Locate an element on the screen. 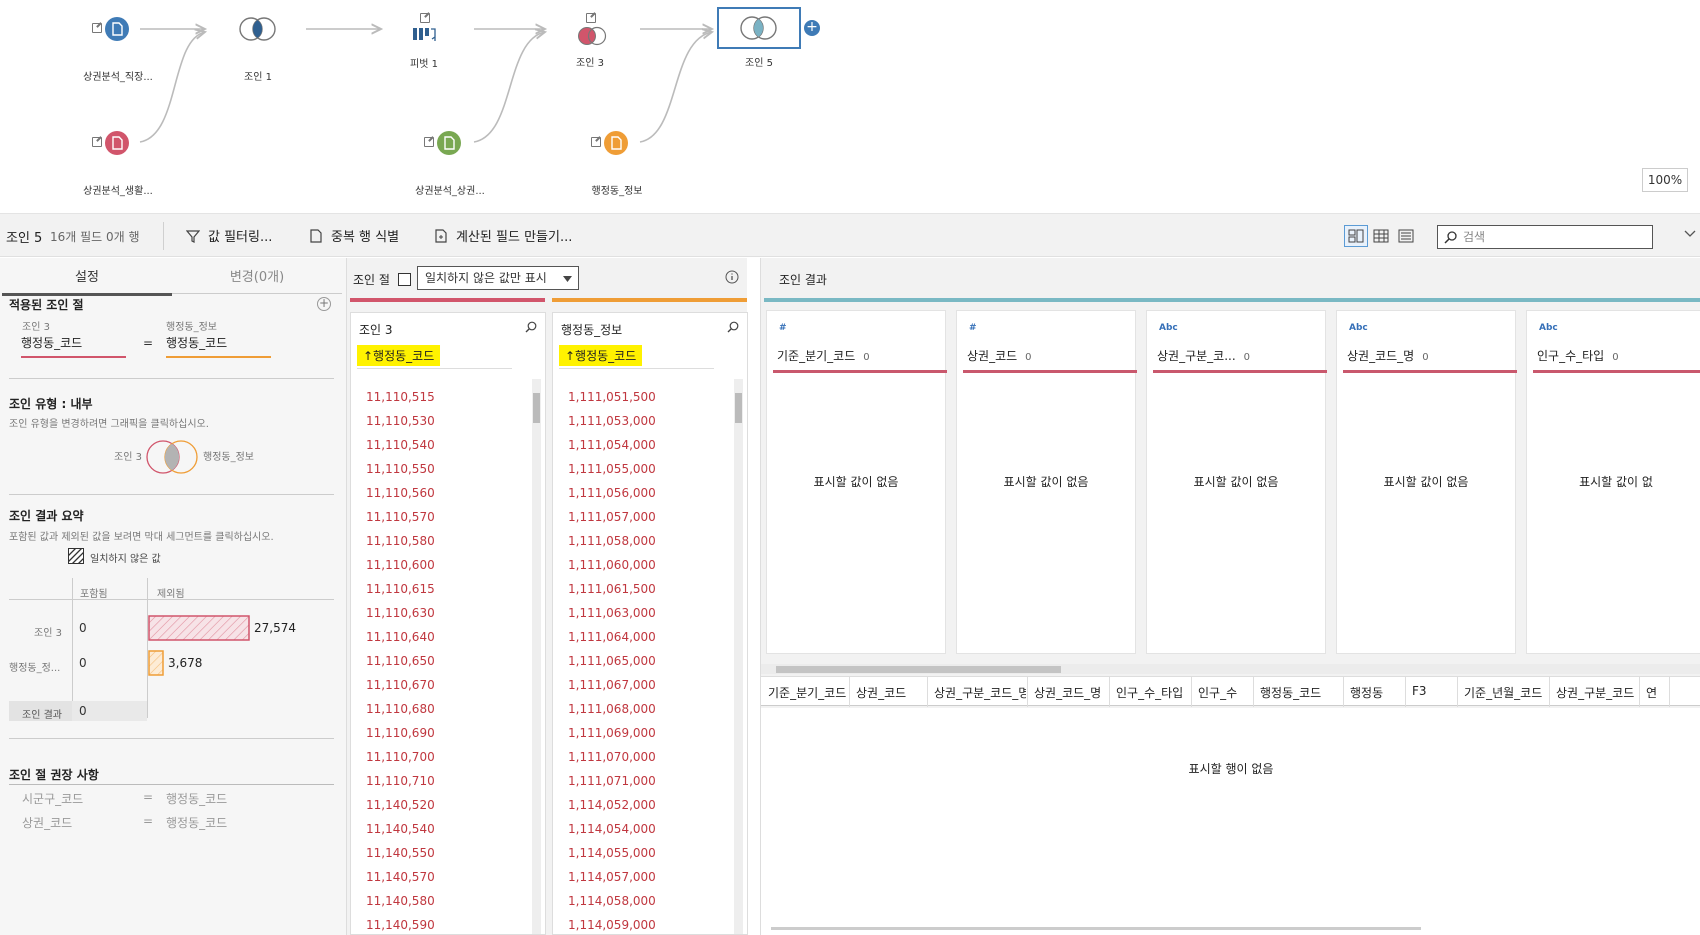 This screenshot has height=935, width=1700. join-type-venn is located at coordinates (174, 457).